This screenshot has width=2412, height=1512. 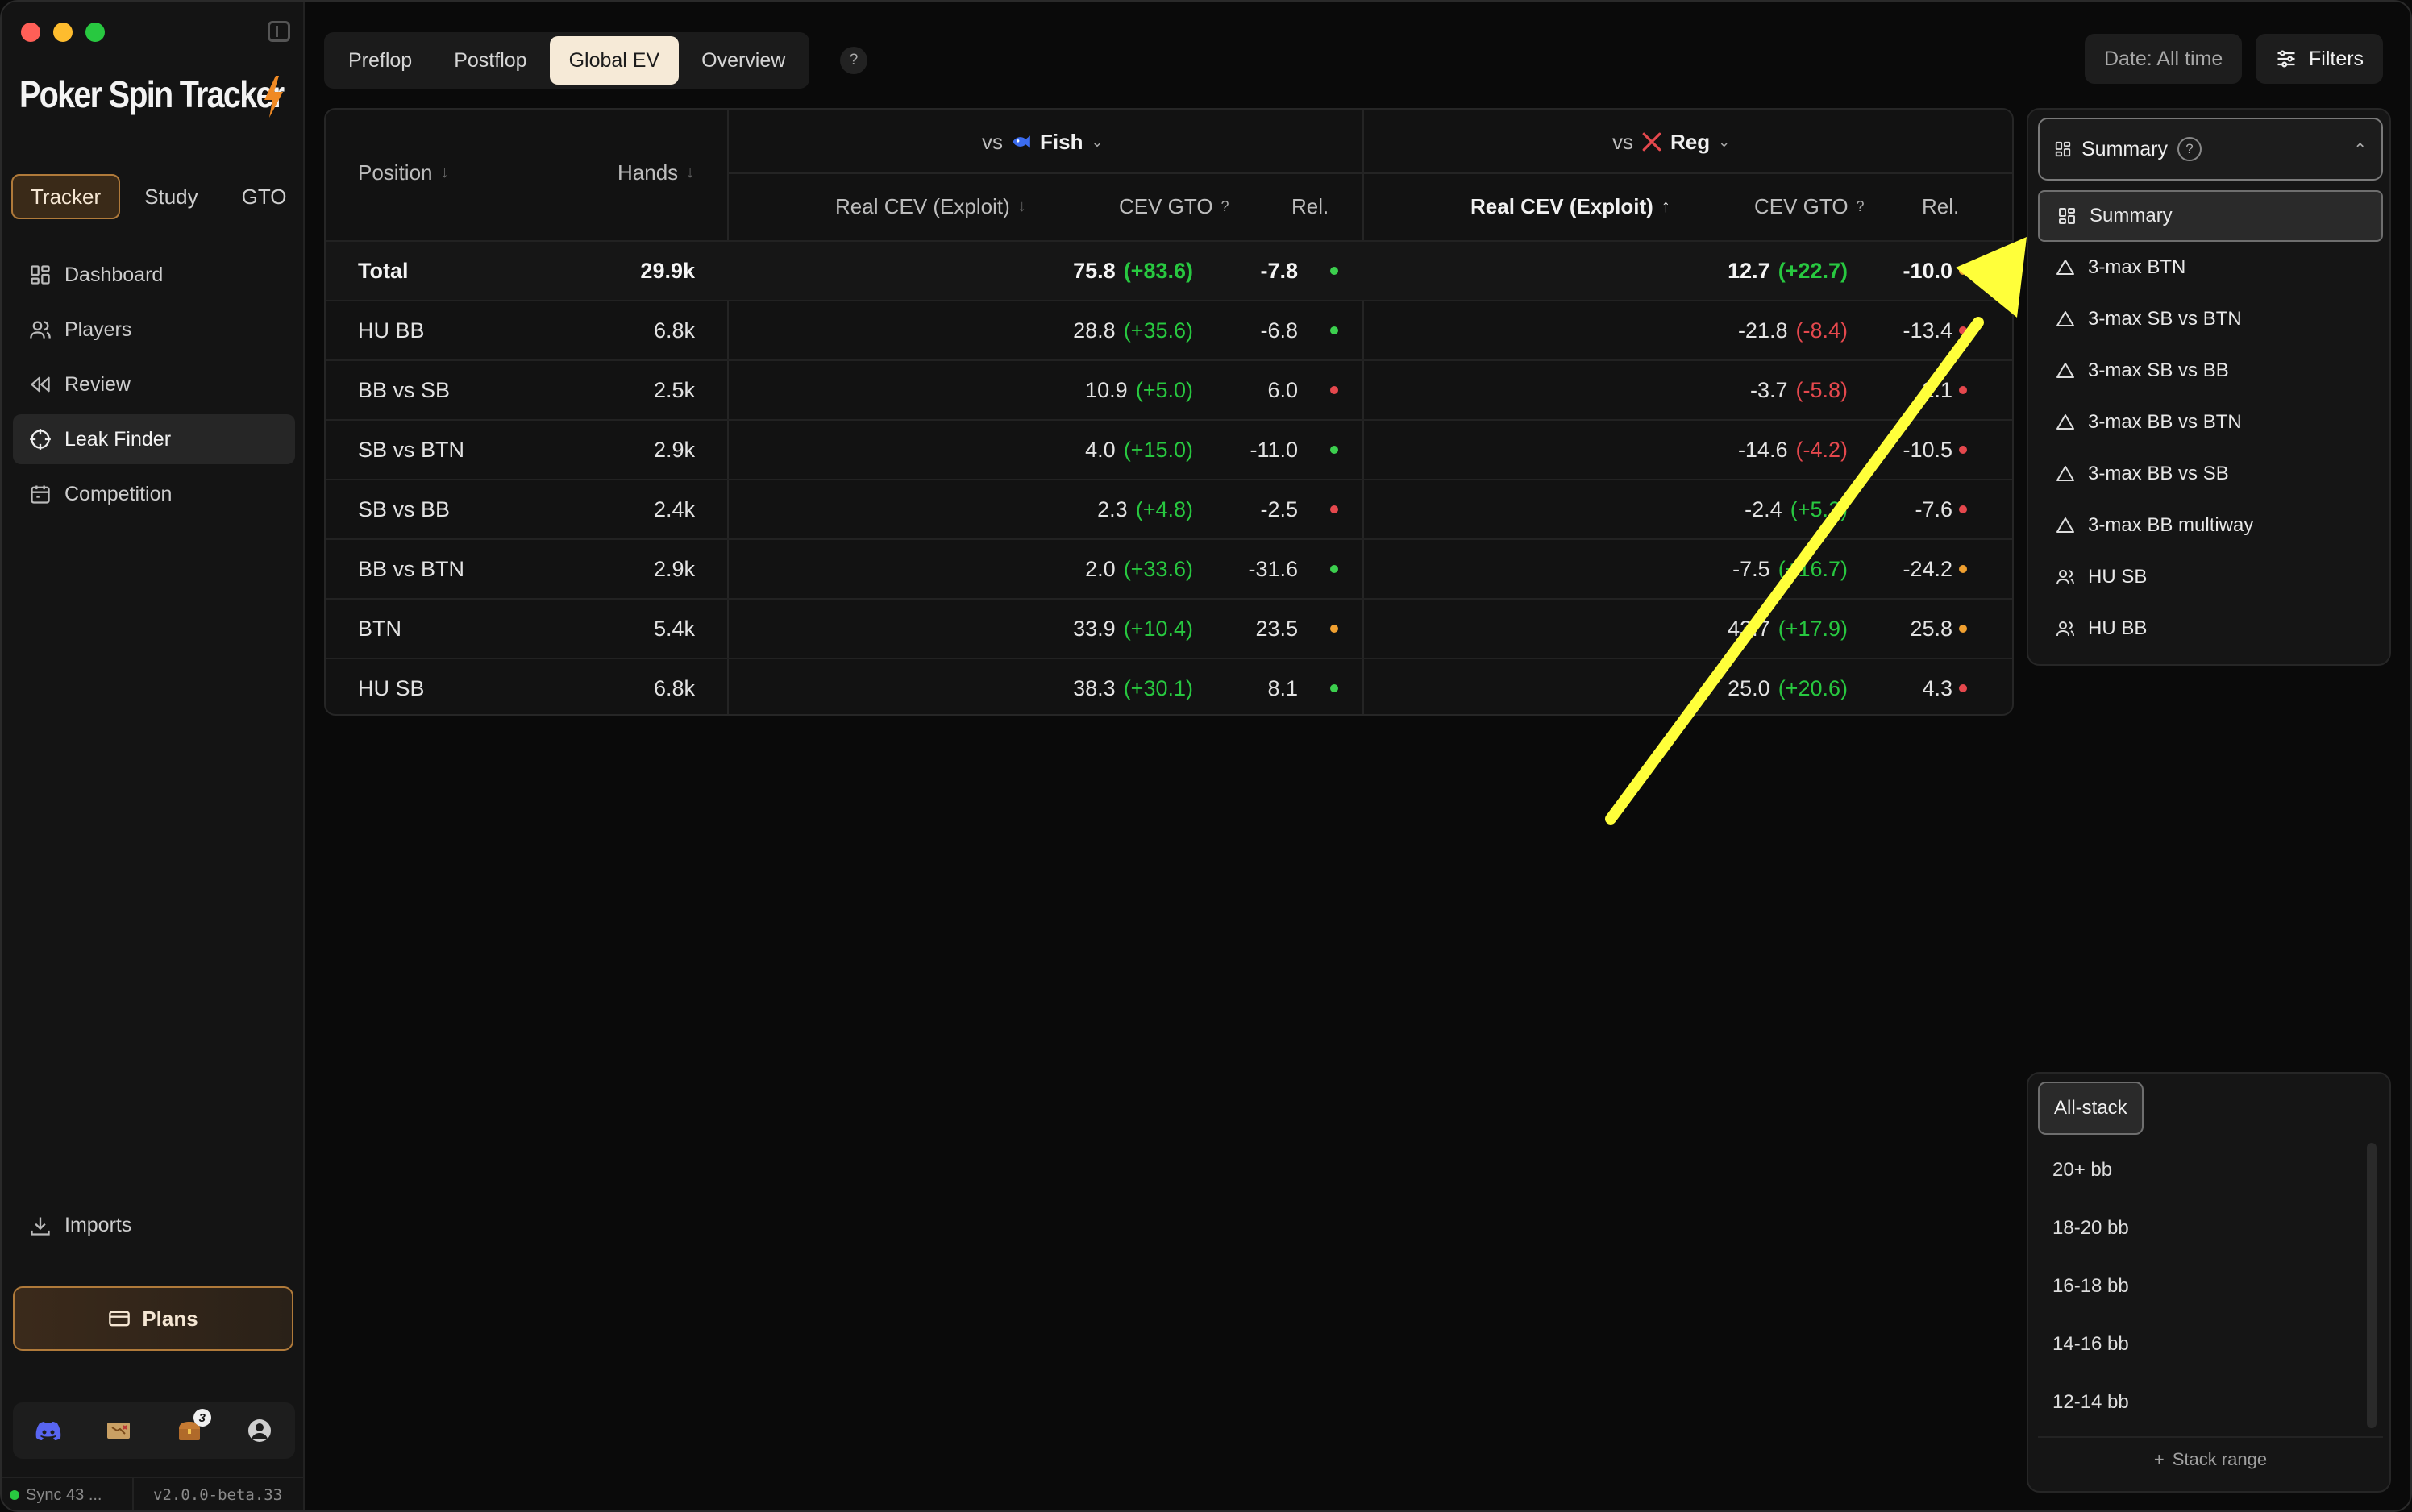 I want to click on fish-real-cev-cell: 33.9 (+10.4), so click(x=1041, y=629).